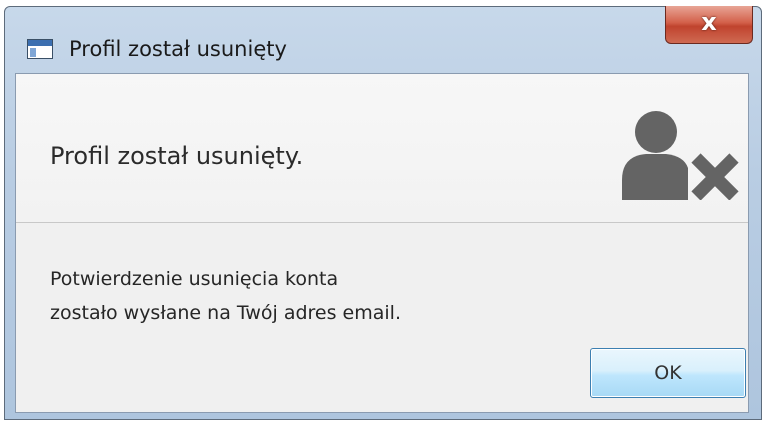 This screenshot has height=423, width=768. Describe the element at coordinates (178, 49) in the screenshot. I see `window-title: Profil został usunięty` at that location.